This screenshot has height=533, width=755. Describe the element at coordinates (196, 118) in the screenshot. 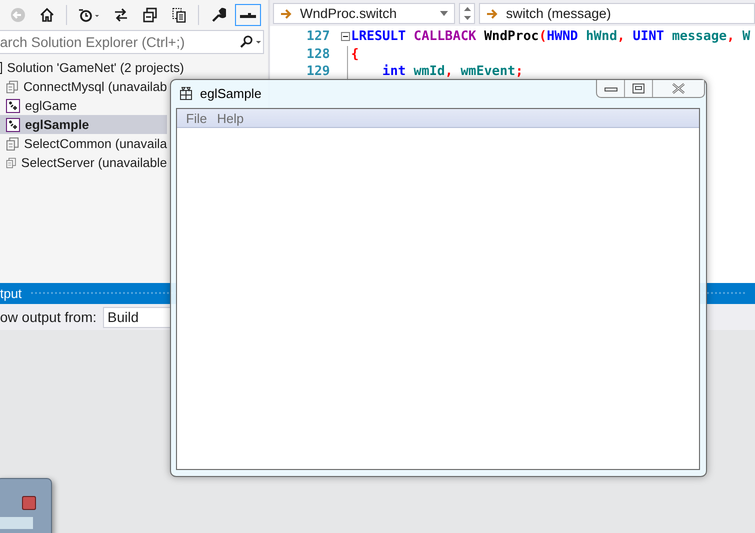

I see `menu-item: File` at that location.